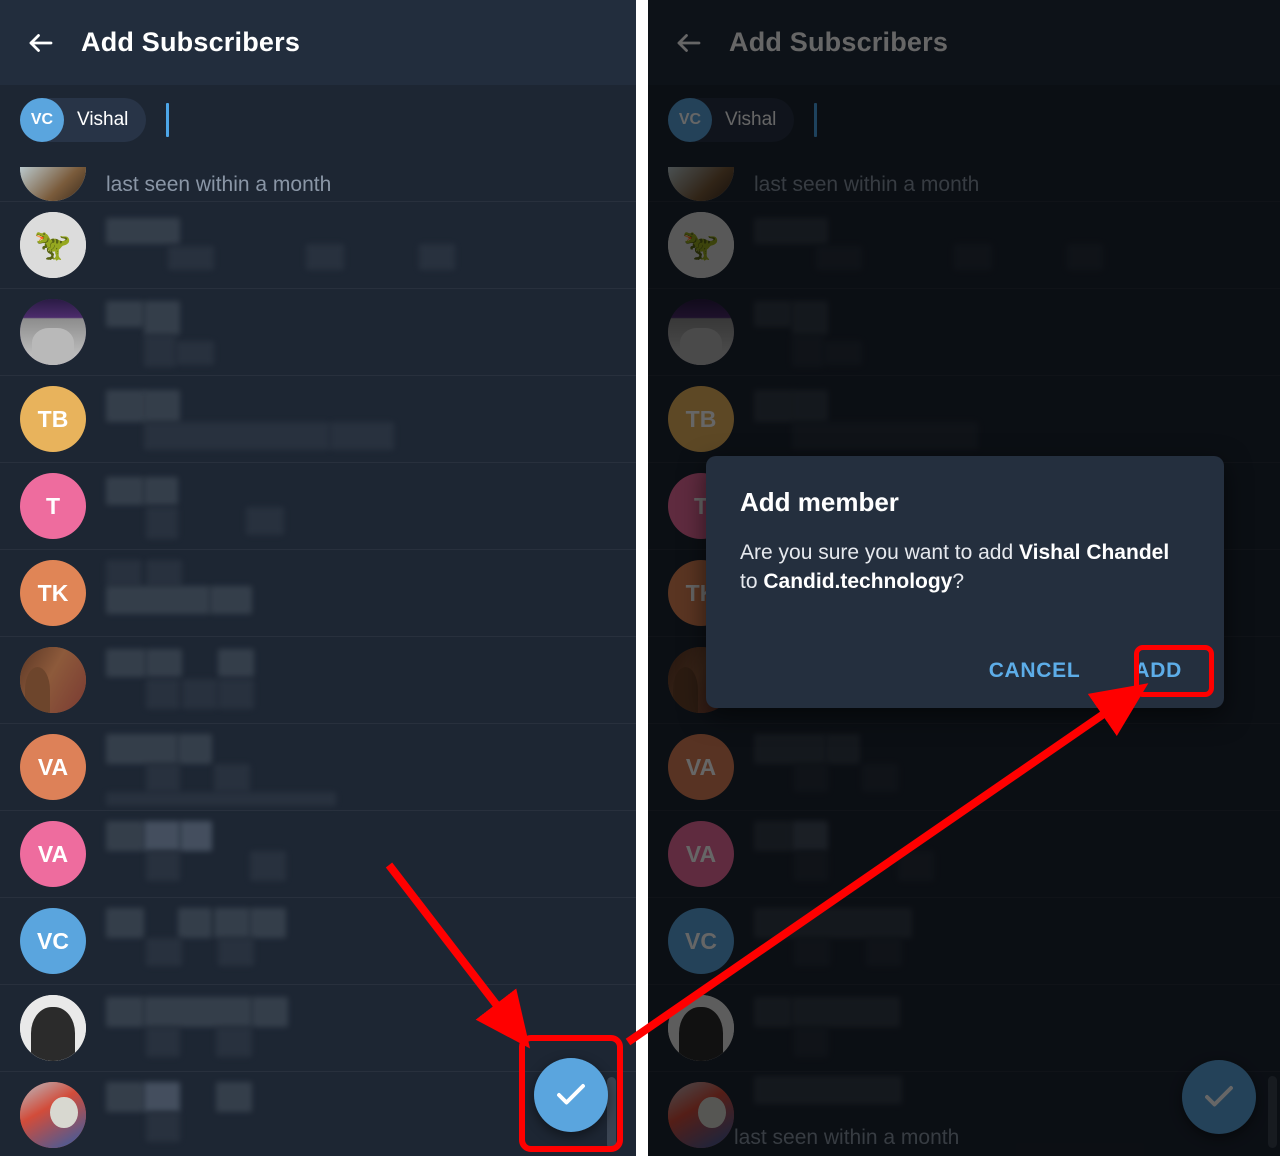 This screenshot has height=1156, width=1280. What do you see at coordinates (1035, 671) in the screenshot?
I see `cancel-button: CANCEL` at bounding box center [1035, 671].